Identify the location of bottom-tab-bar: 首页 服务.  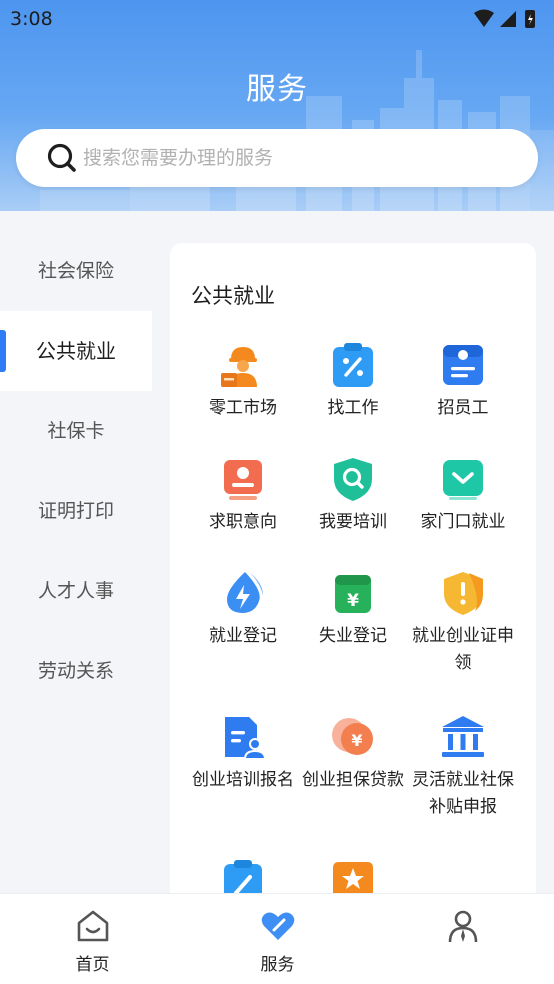
(277, 938).